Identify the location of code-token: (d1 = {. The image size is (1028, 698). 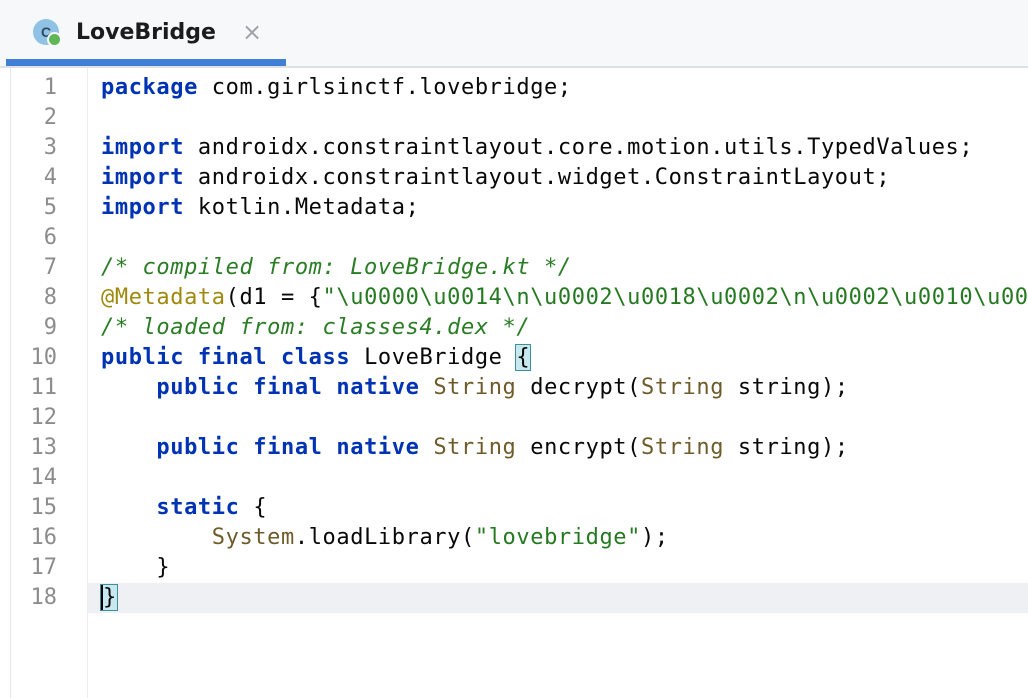
(274, 297).